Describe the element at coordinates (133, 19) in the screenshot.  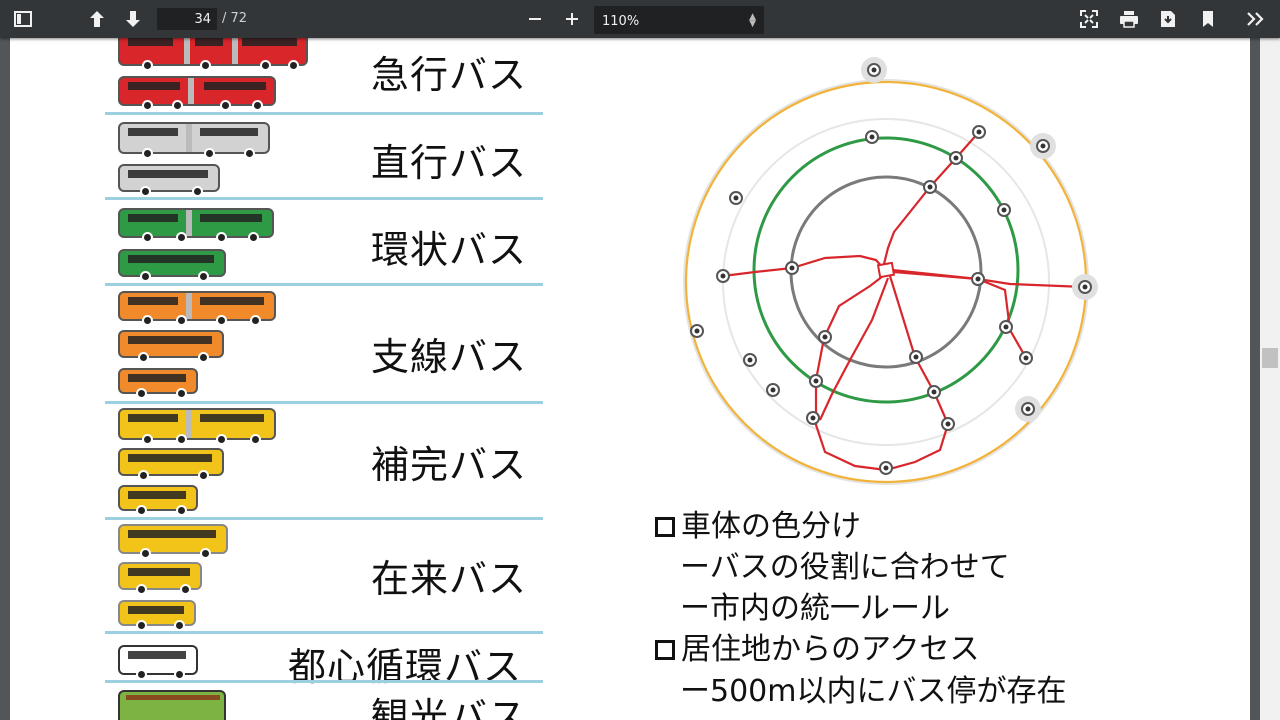
I see `arrow-down-icon` at that location.